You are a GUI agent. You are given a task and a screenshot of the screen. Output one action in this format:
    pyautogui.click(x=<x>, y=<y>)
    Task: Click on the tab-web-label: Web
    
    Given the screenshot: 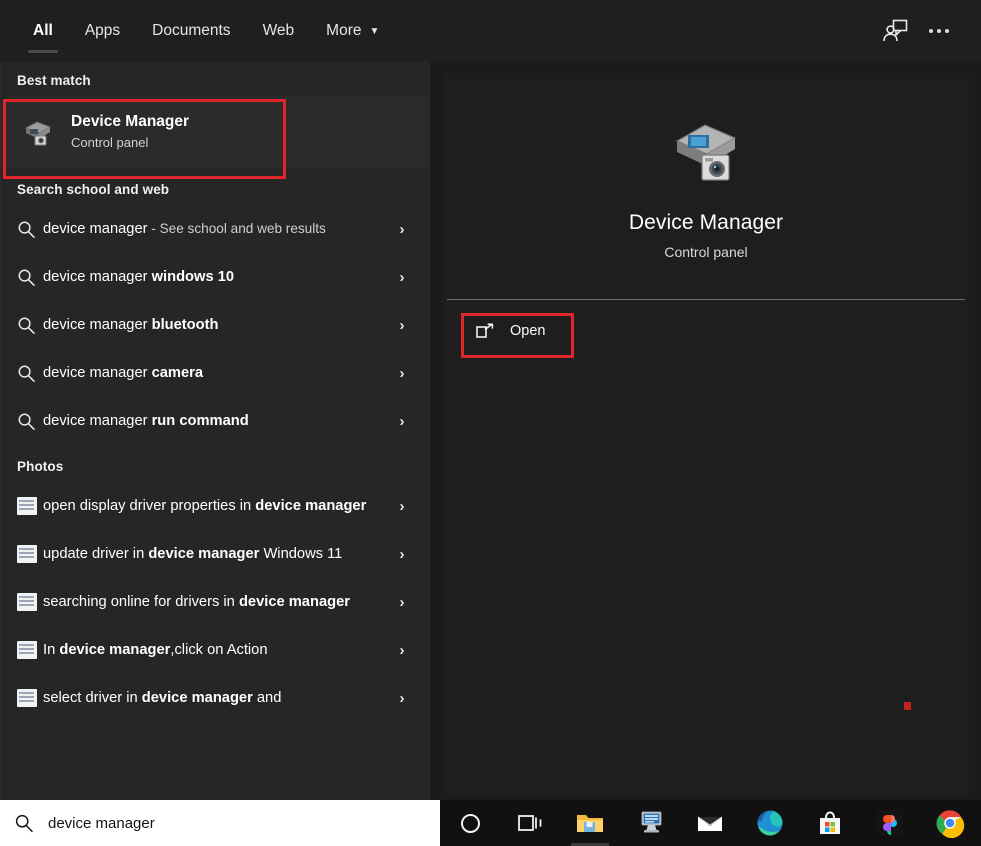 What is the action you would take?
    pyautogui.click(x=278, y=30)
    